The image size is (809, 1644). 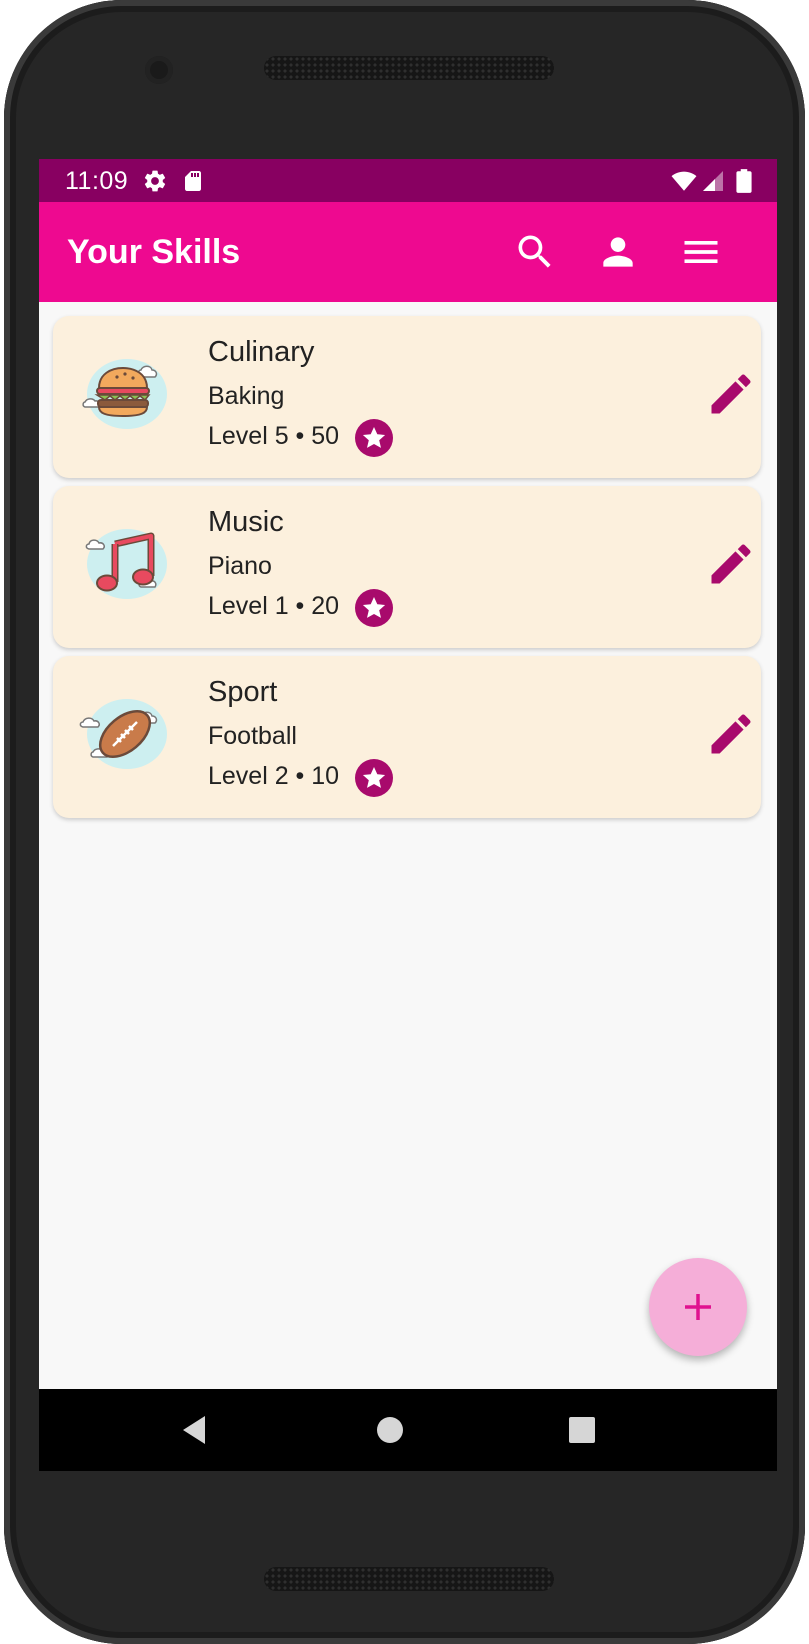 What do you see at coordinates (128, 393) in the screenshot?
I see `burger-icon` at bounding box center [128, 393].